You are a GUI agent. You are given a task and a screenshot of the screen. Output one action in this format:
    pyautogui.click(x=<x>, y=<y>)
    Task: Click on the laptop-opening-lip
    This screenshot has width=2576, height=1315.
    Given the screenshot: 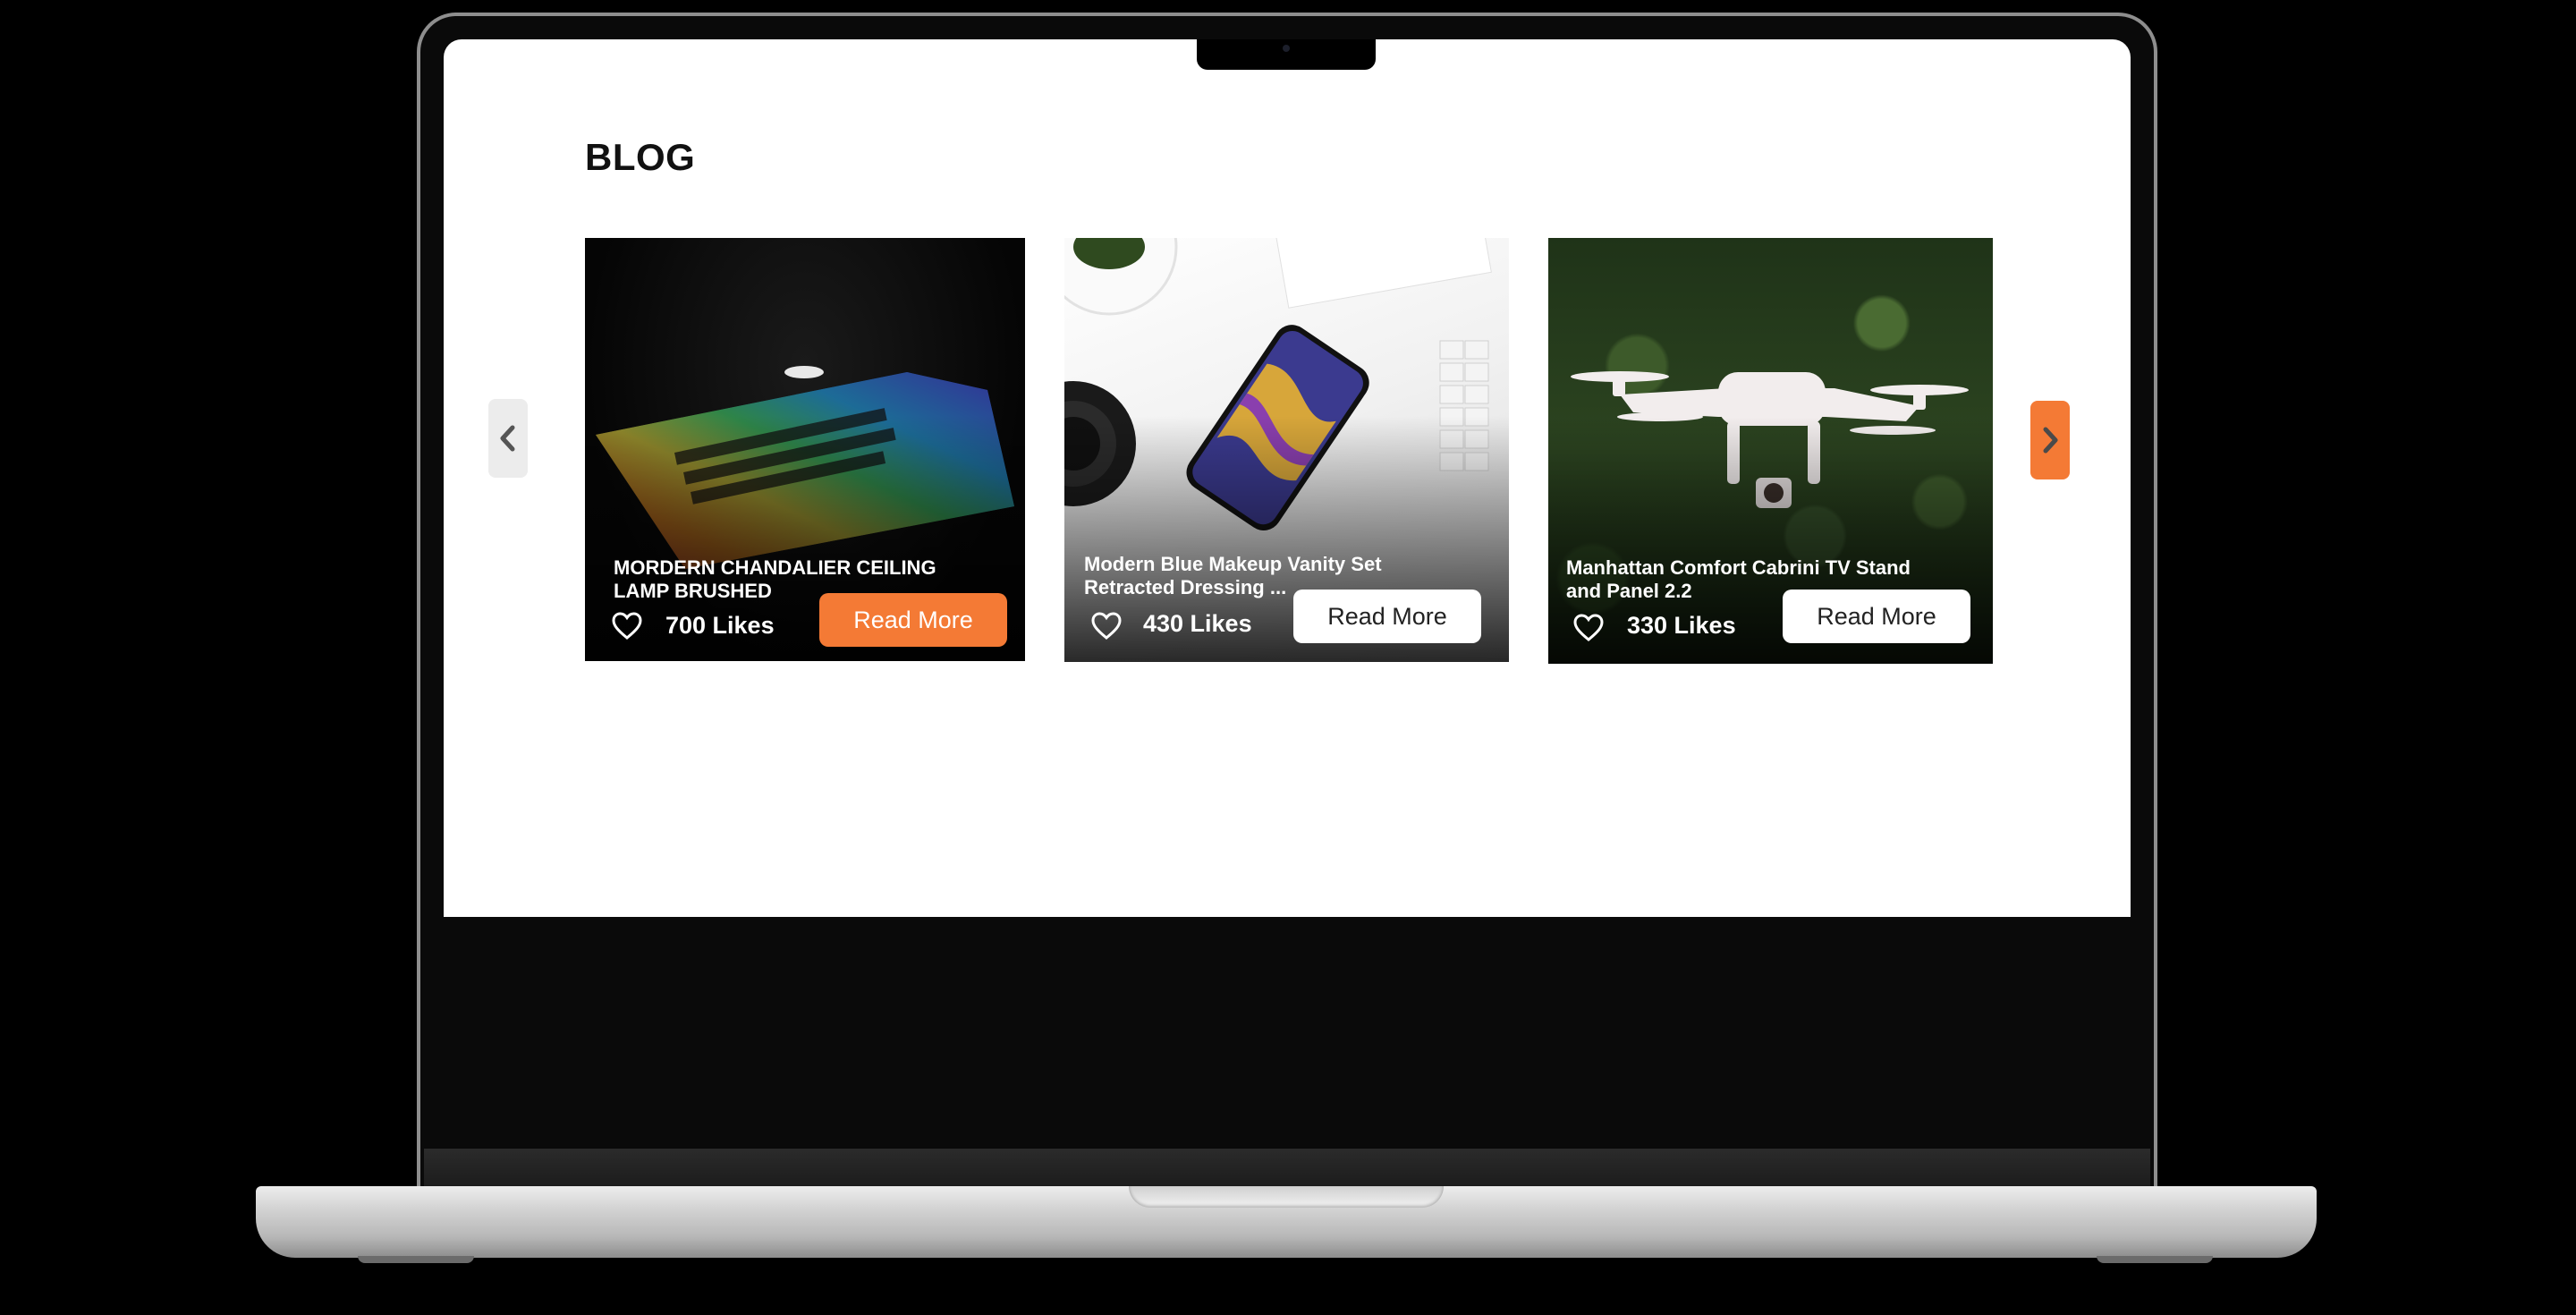 What is the action you would take?
    pyautogui.click(x=1286, y=1197)
    